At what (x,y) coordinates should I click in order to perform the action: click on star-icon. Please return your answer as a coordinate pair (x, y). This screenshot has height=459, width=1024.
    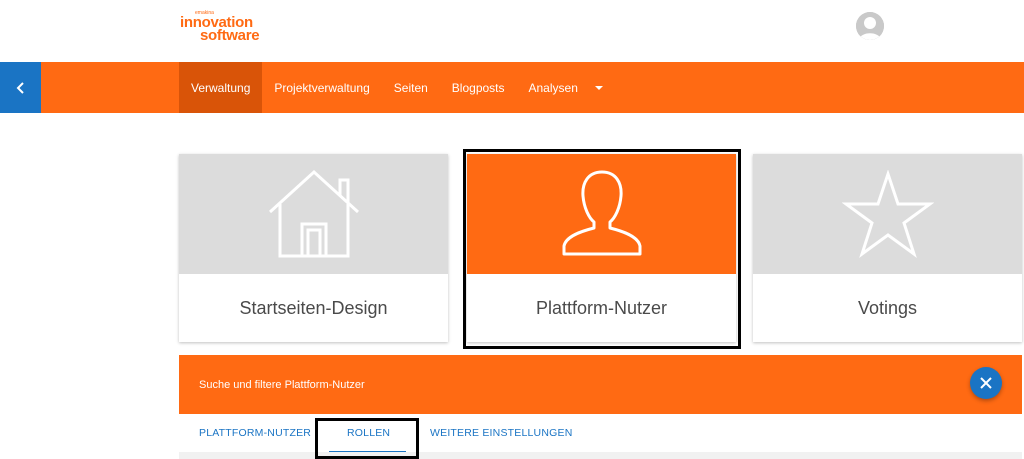
    Looking at the image, I should click on (887, 214).